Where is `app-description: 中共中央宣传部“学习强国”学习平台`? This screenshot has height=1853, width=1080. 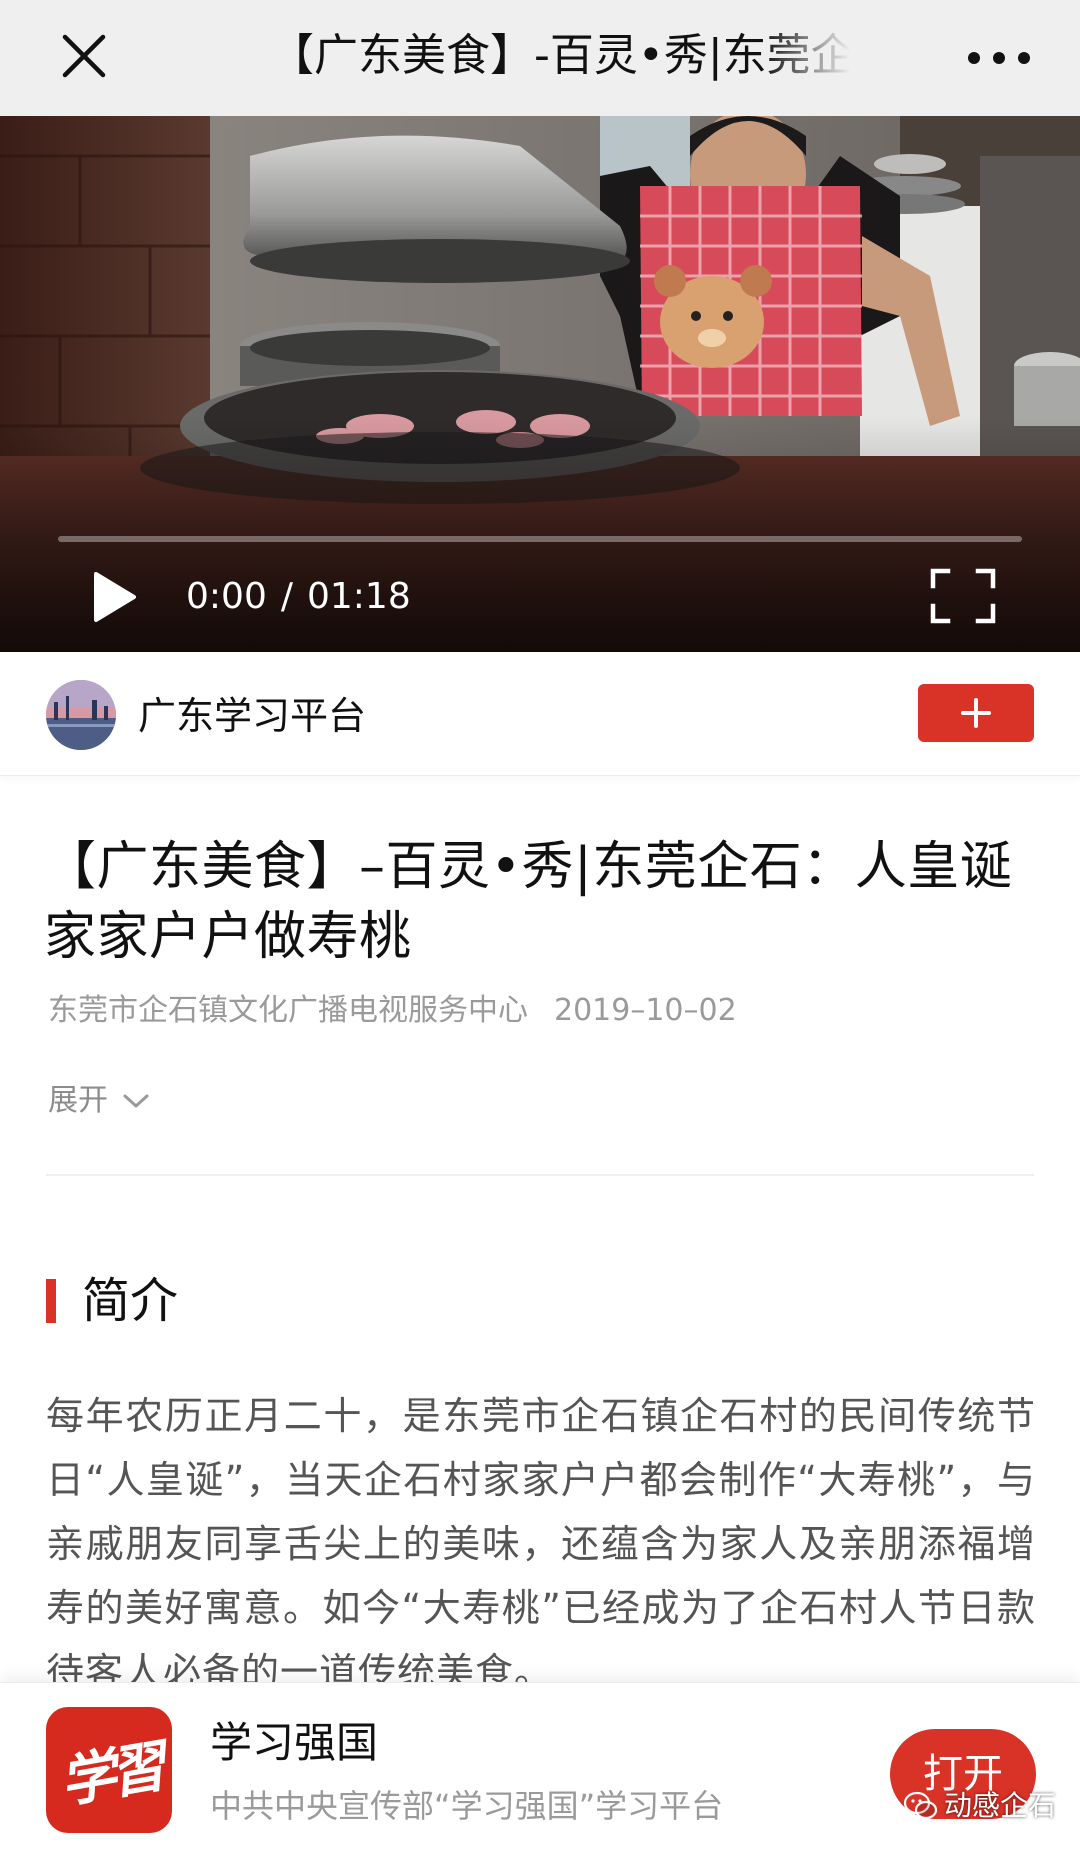
app-description: 中共中央宣传部“学习强国”学习平台 is located at coordinates (467, 1806).